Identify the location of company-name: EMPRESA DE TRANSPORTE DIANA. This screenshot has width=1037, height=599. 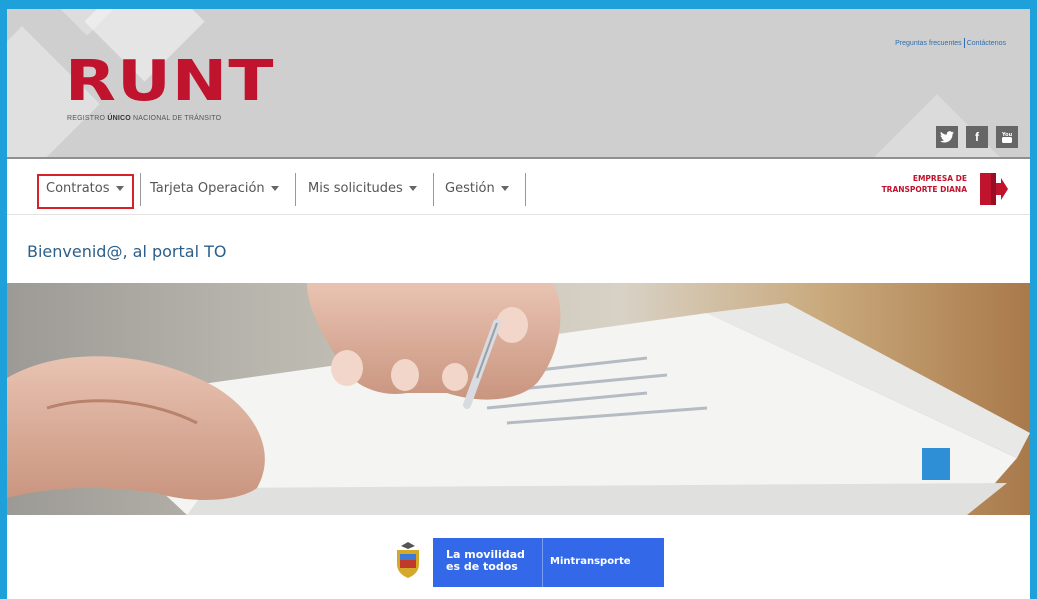
(924, 184).